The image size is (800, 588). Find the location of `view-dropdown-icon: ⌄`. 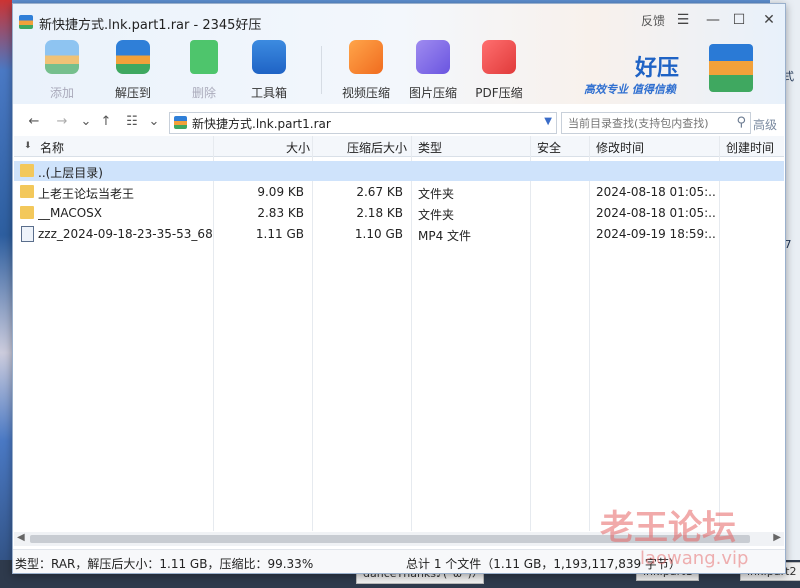

view-dropdown-icon: ⌄ is located at coordinates (154, 121).